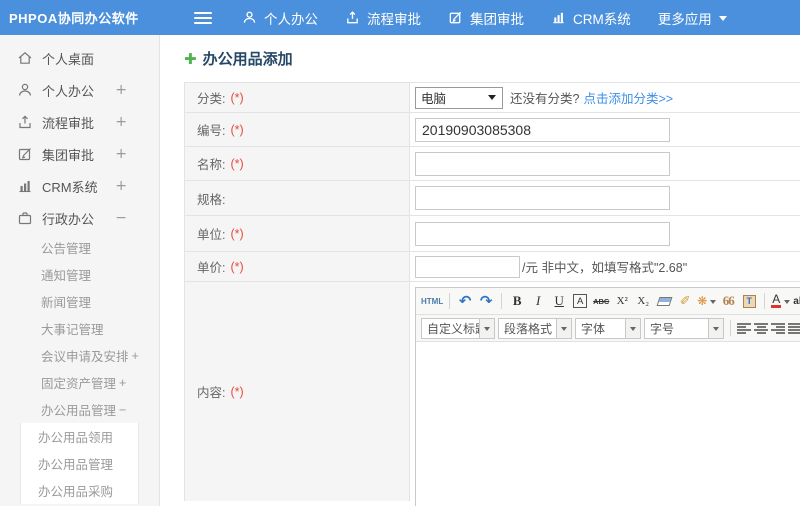  I want to click on underline-button: U, so click(559, 301).